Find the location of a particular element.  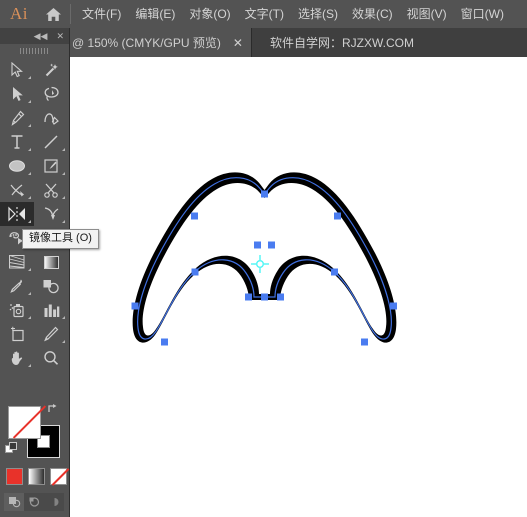

scissors-tool is located at coordinates (51, 190).